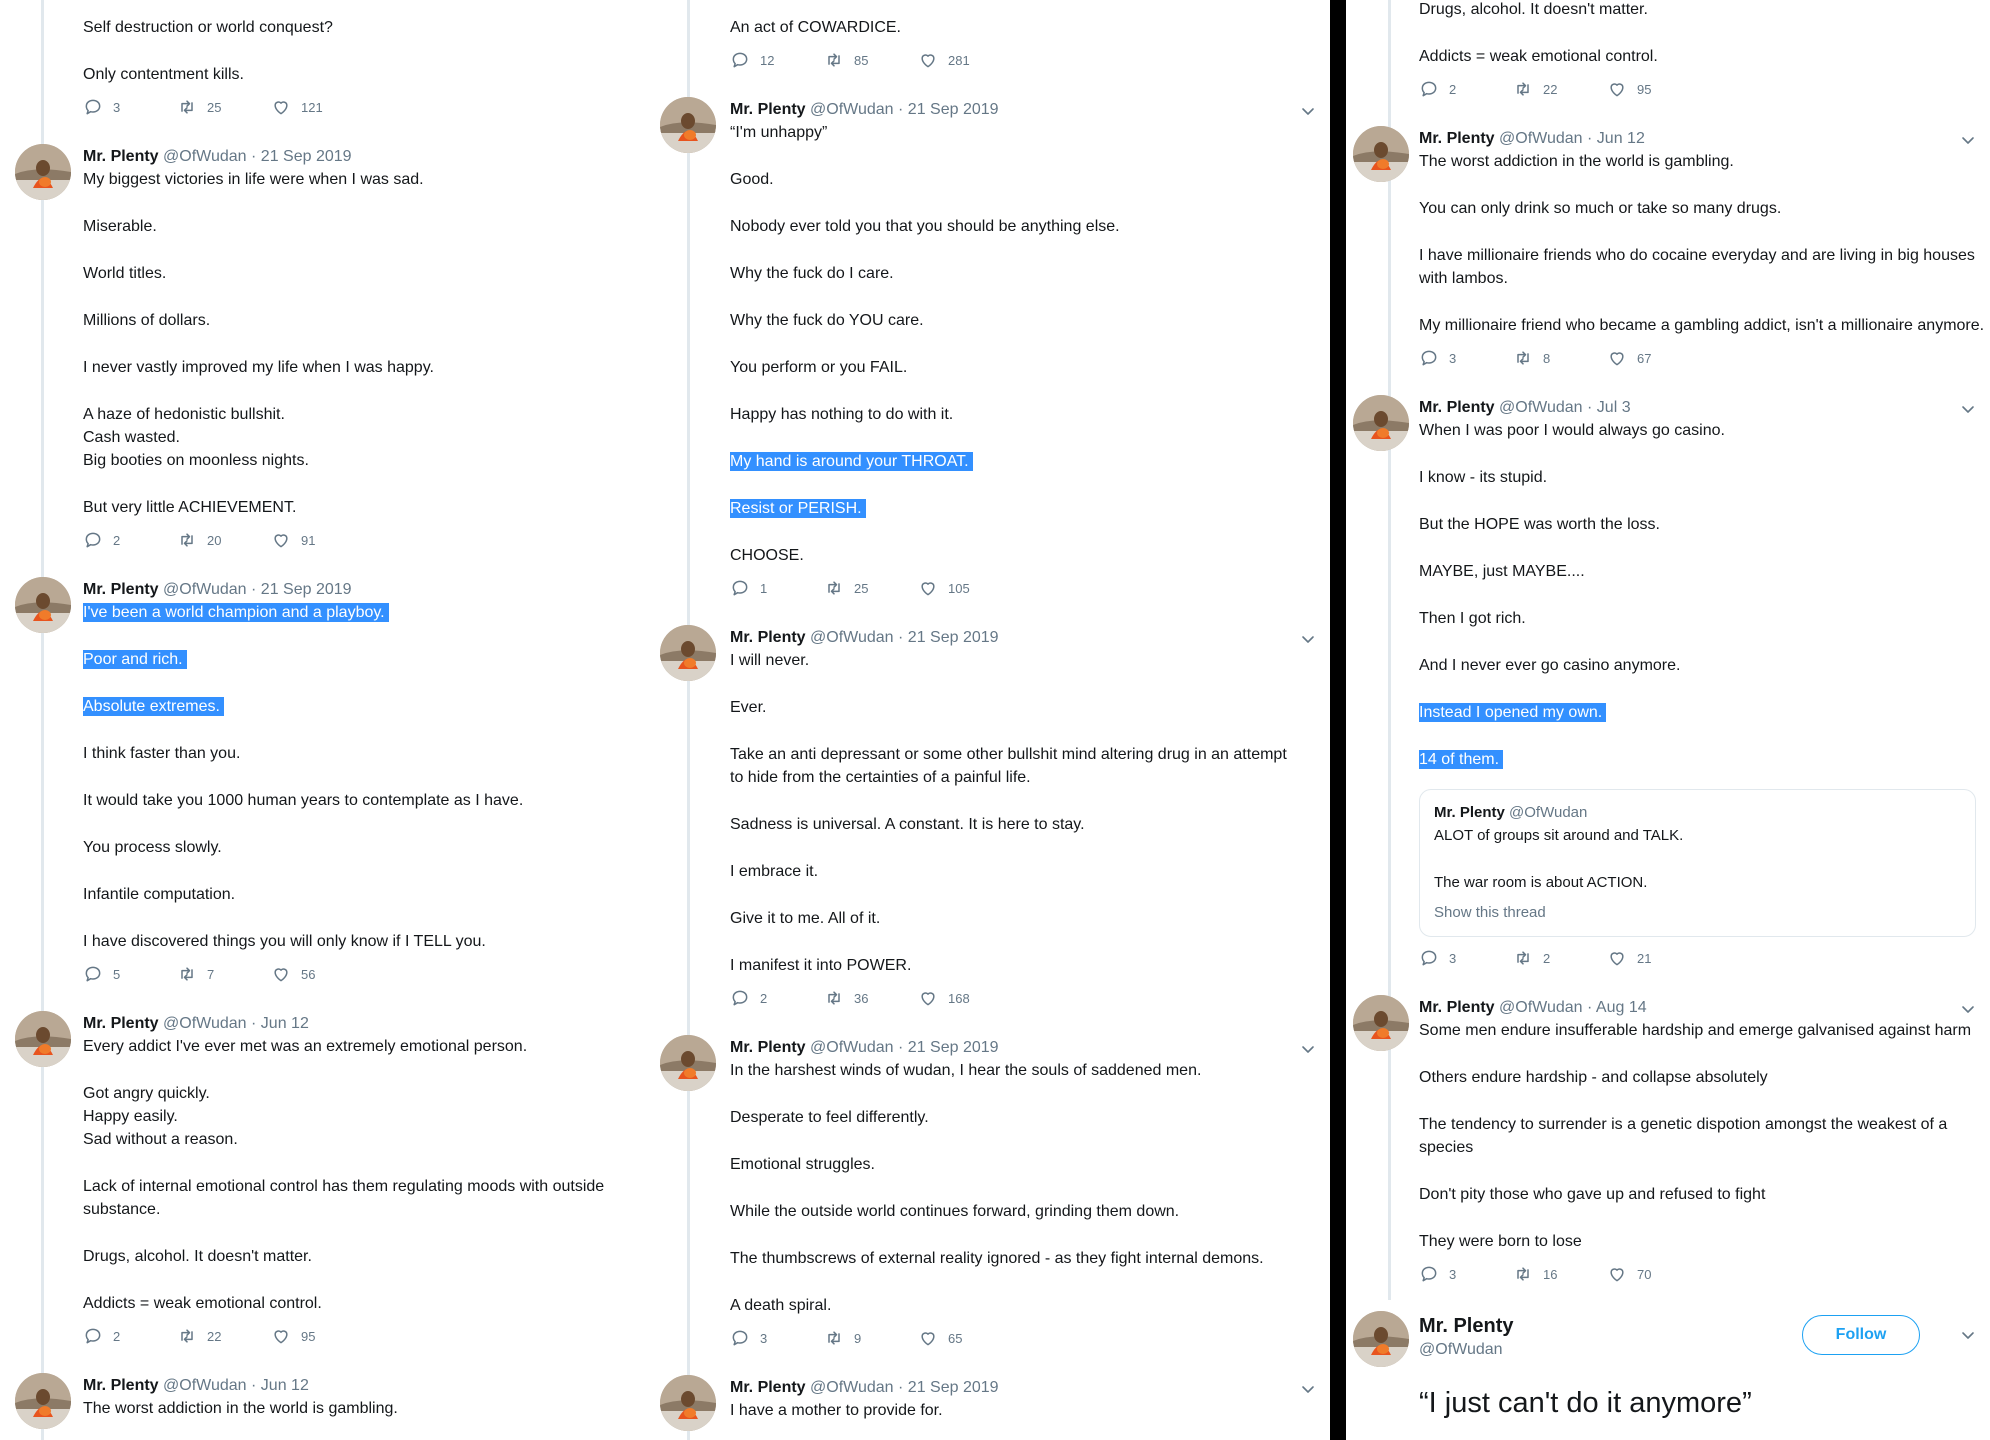  Describe the element at coordinates (777, 60) in the screenshot. I see `reply-button: 12` at that location.